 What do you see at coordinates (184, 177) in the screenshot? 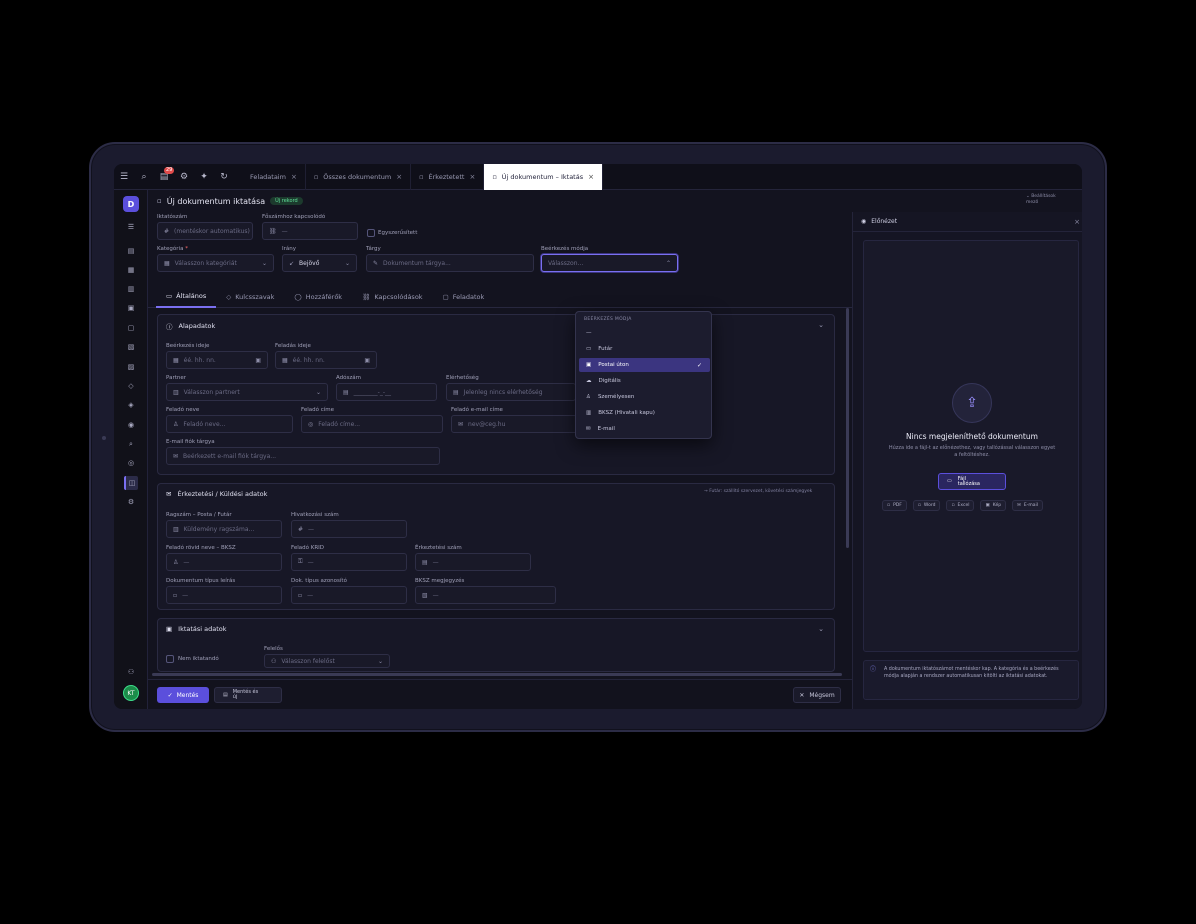
I see `settings-icon: ⚙` at bounding box center [184, 177].